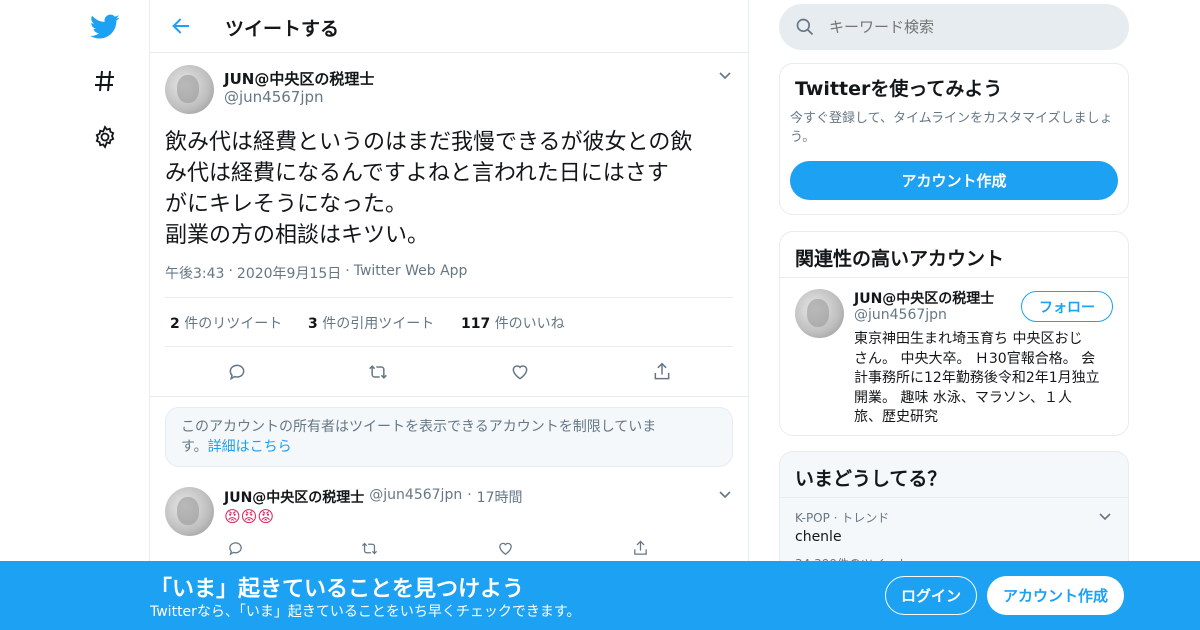 This screenshot has width=1200, height=630. What do you see at coordinates (105, 81) in the screenshot?
I see `explore-hash-icon` at bounding box center [105, 81].